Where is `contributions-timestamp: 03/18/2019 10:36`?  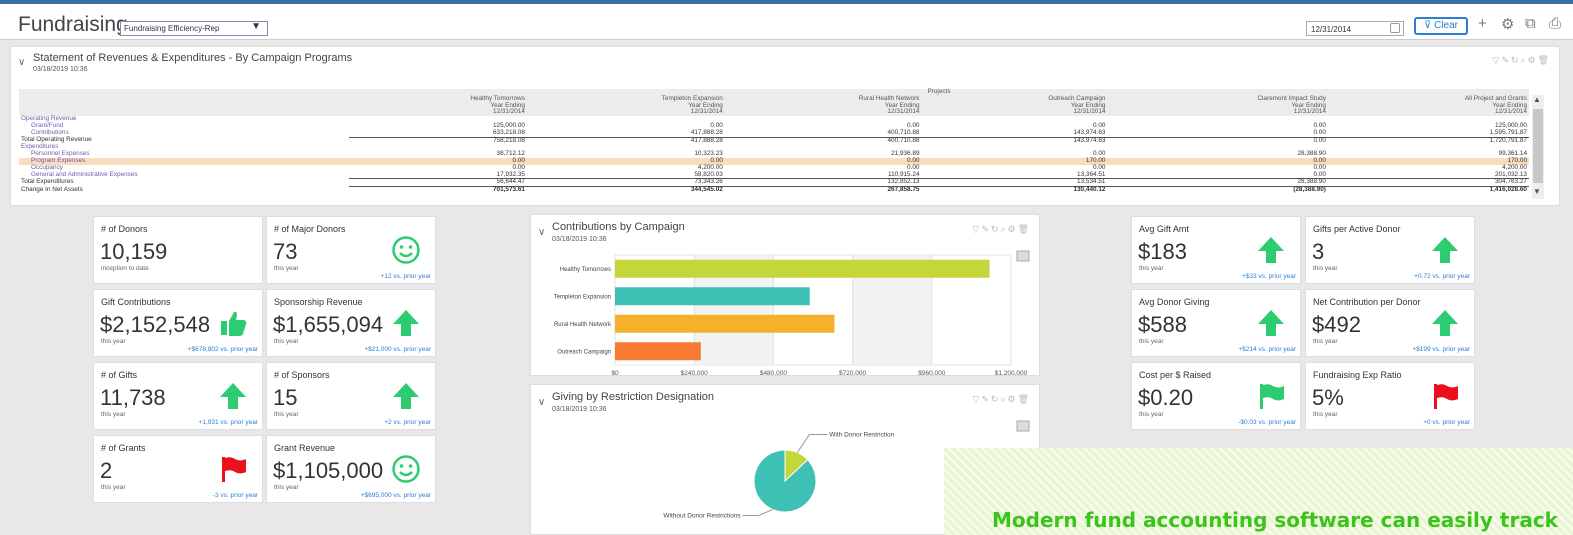 contributions-timestamp: 03/18/2019 10:36 is located at coordinates (579, 239).